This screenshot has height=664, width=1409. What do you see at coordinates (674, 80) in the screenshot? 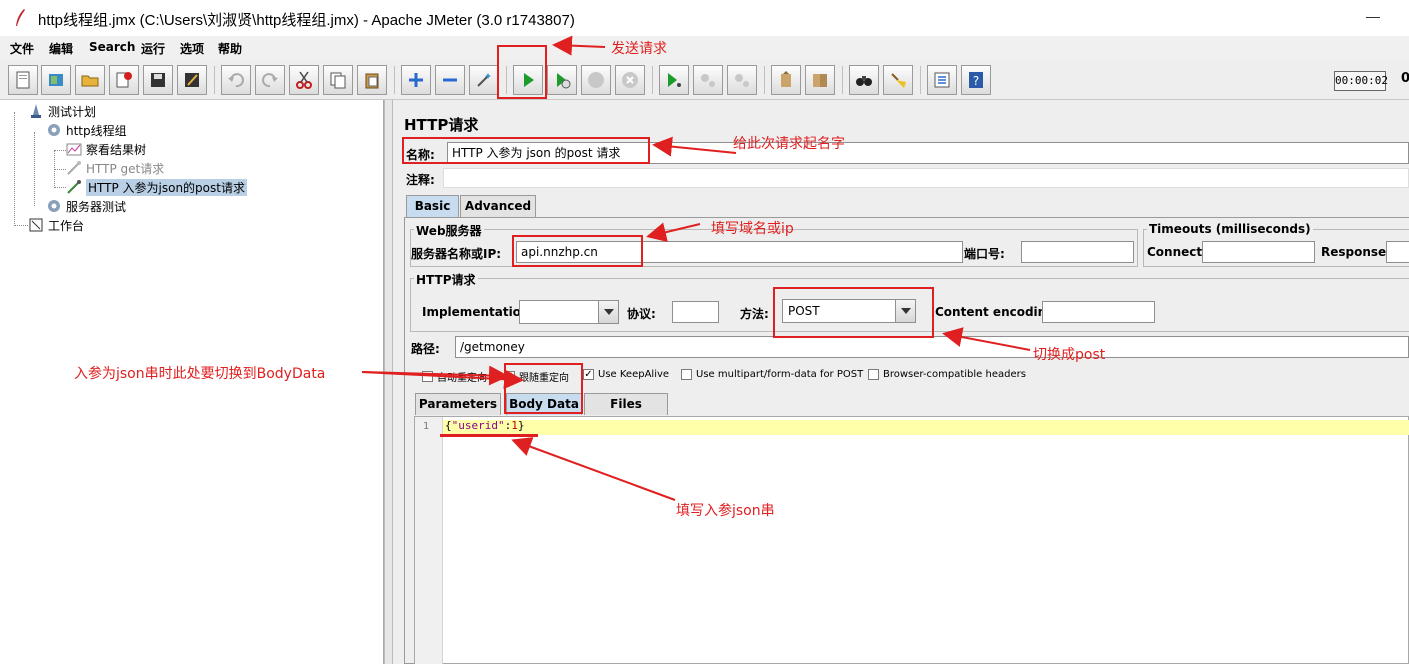
I see `remote-start-button` at bounding box center [674, 80].